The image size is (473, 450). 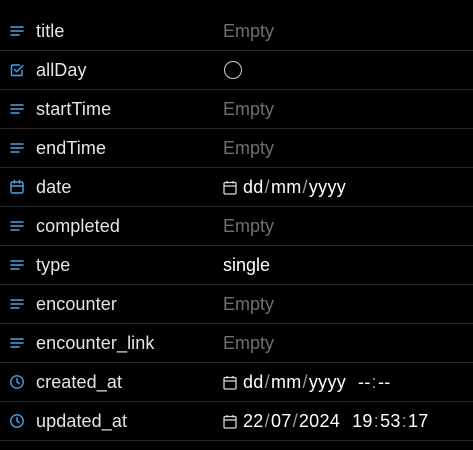 I want to click on property-name: updated_at, so click(x=82, y=420).